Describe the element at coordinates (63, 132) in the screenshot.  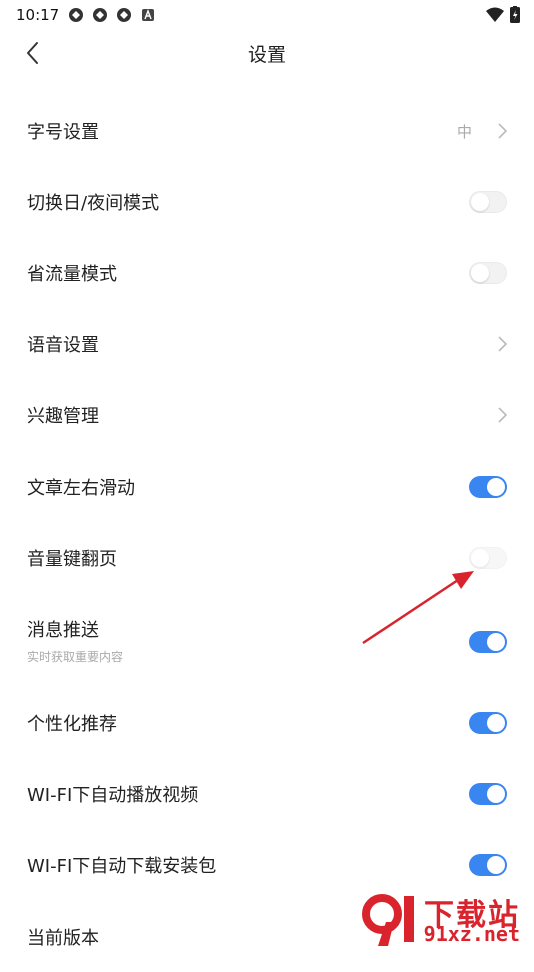
I see `setting-label: 字号设置` at that location.